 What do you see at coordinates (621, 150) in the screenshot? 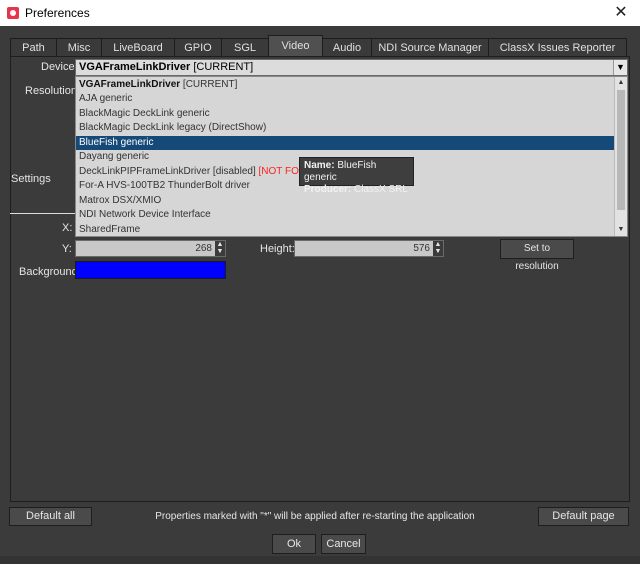
I see `scroll-thumb` at bounding box center [621, 150].